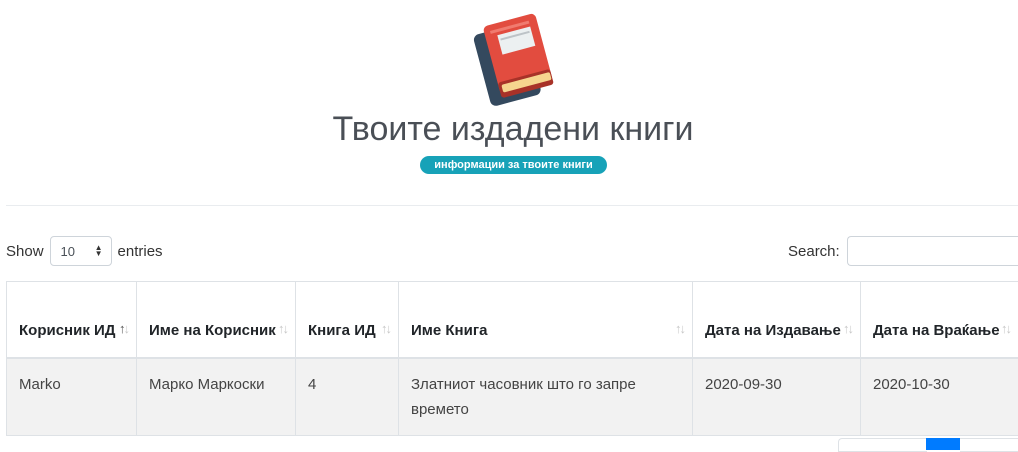 The width and height of the screenshot is (1018, 452). I want to click on info-badge: информации за твоите книги, so click(513, 165).